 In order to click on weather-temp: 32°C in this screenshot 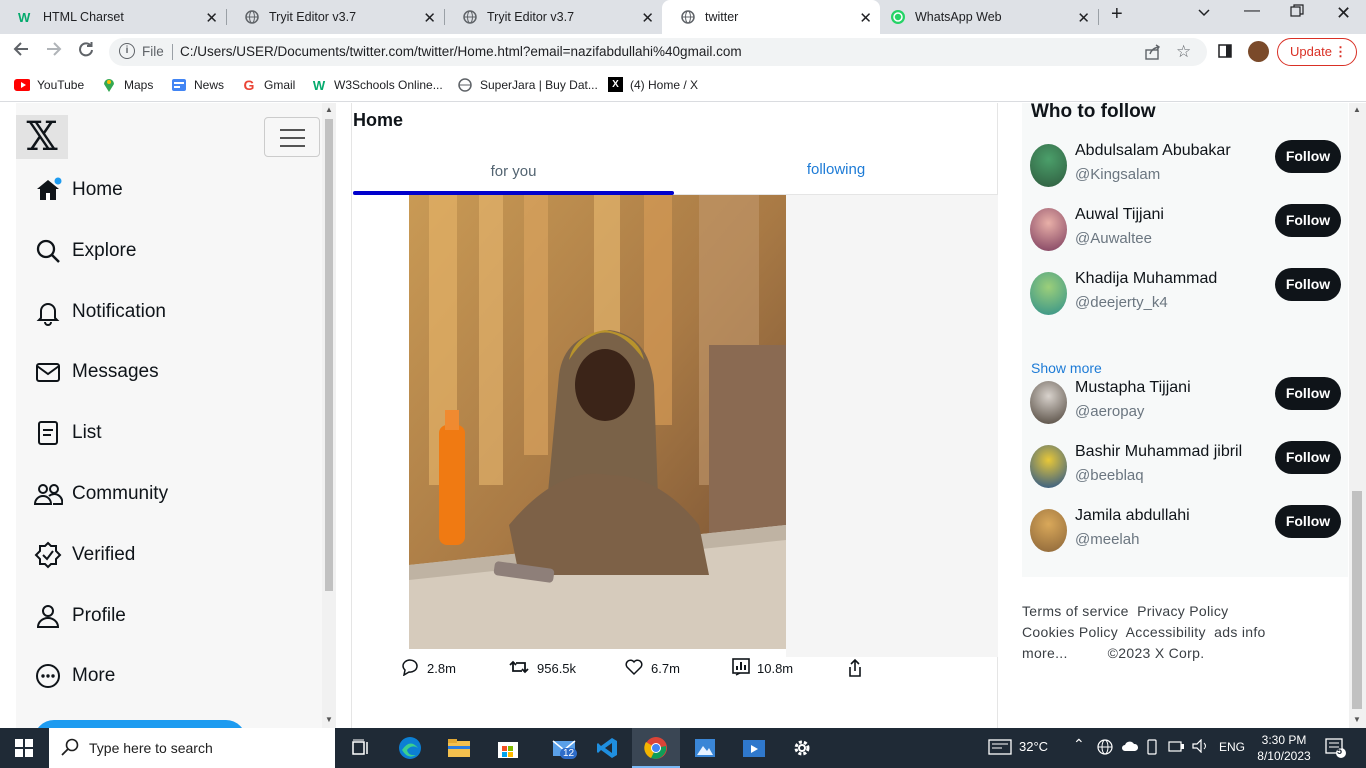, I will do `click(1033, 746)`.